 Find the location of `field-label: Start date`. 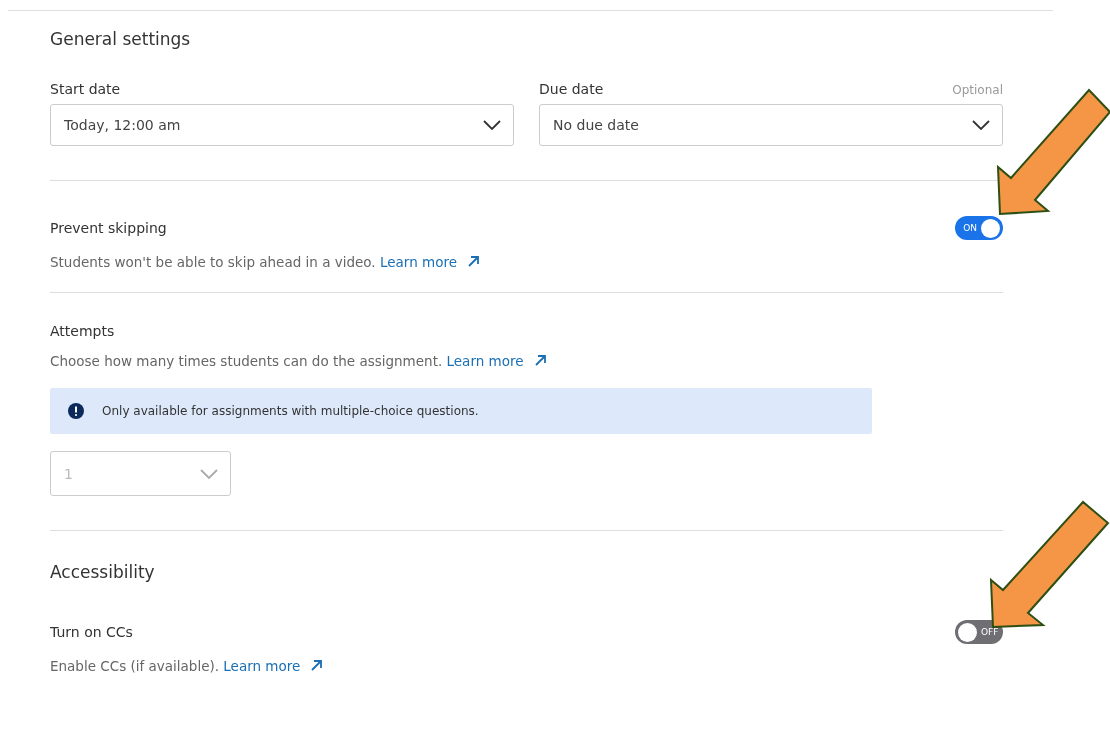

field-label: Start date is located at coordinates (85, 89).